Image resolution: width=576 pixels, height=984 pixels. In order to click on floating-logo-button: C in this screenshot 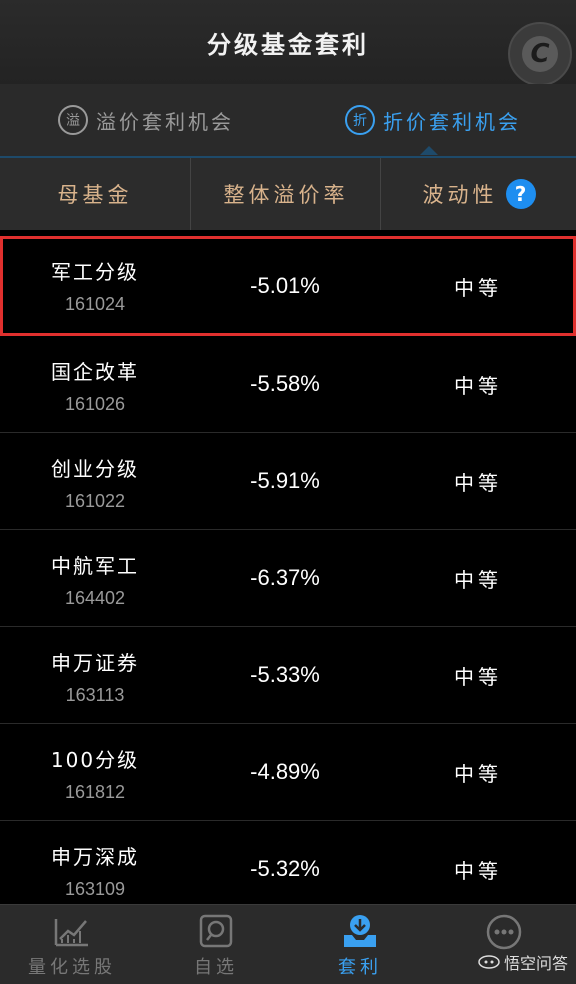, I will do `click(540, 54)`.